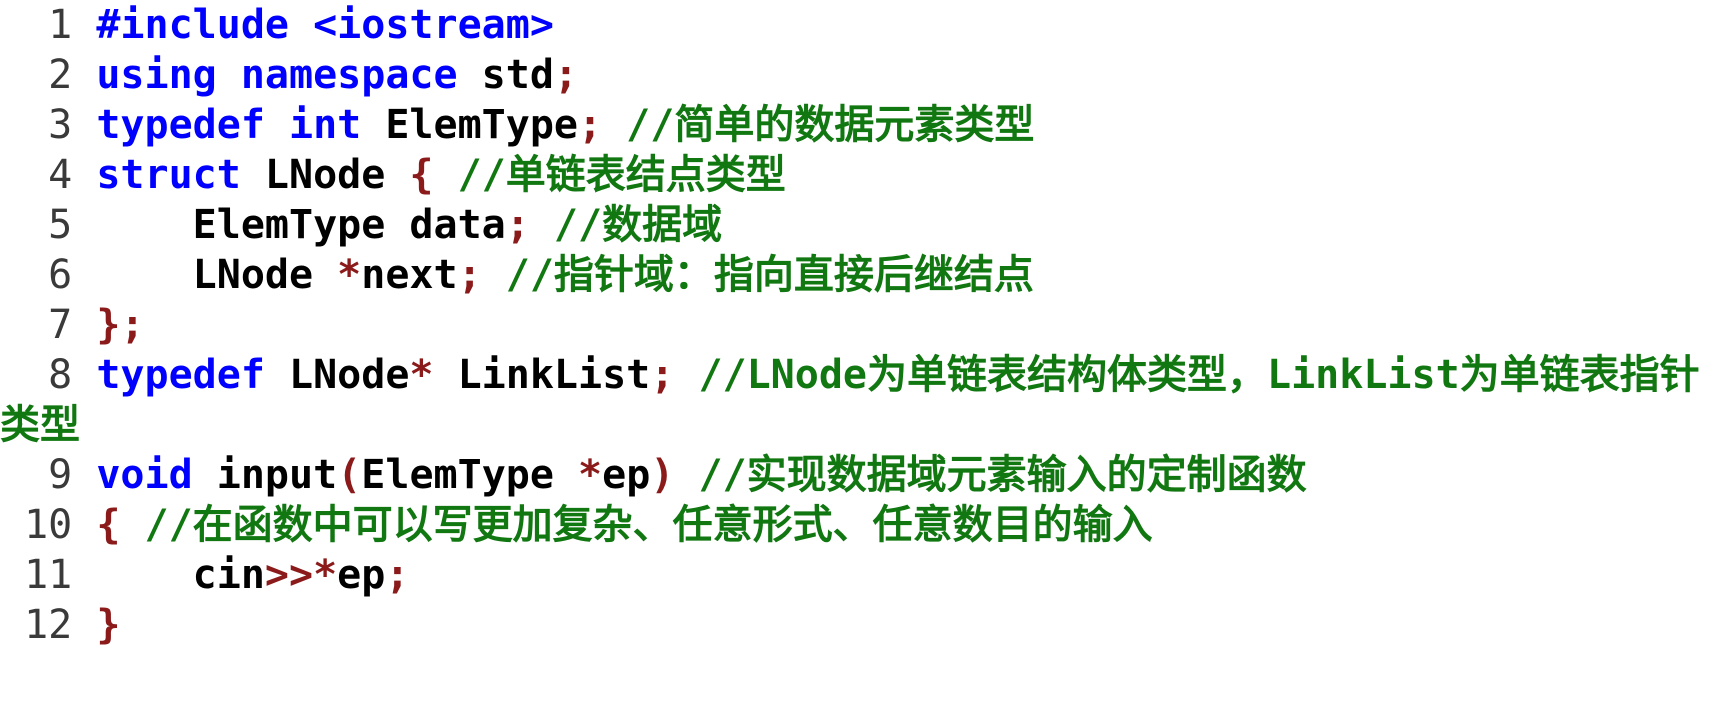 Image resolution: width=1725 pixels, height=721 pixels. Describe the element at coordinates (1002, 475) in the screenshot. I see `code-token-comment: //实现数据域元素输入的定制函数` at that location.